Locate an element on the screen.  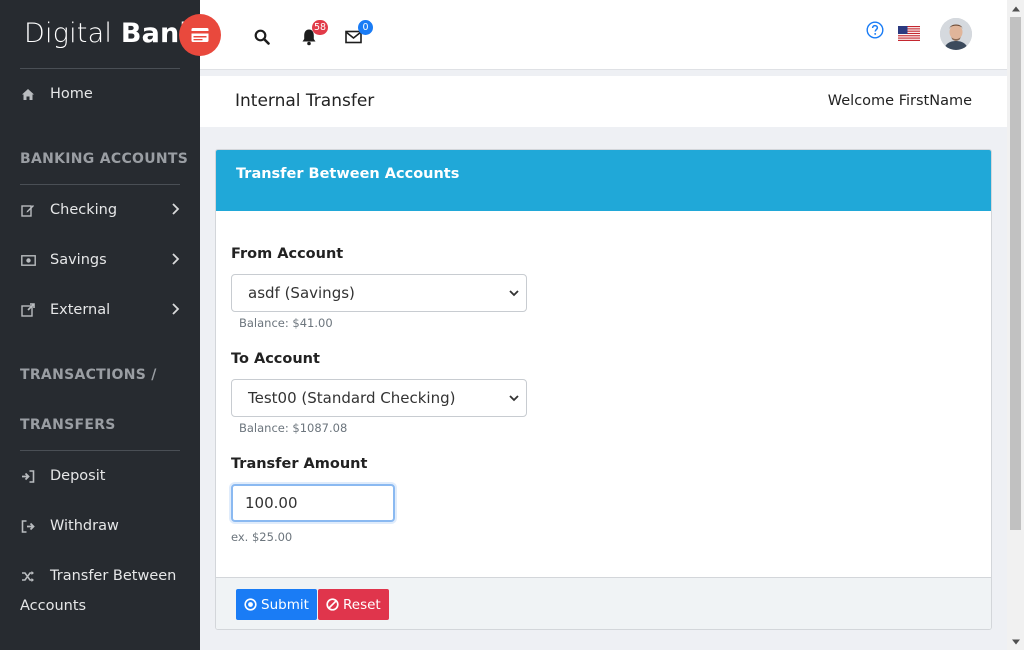
transfer-amount-value: 100.00 is located at coordinates (271, 503).